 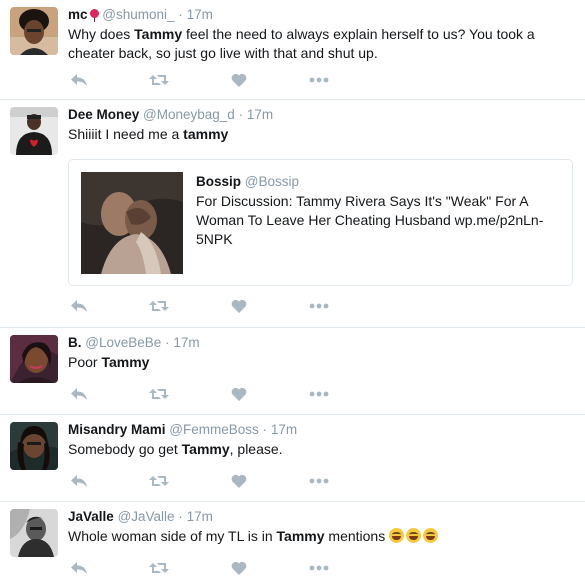 I want to click on display-name: Misandry Mami, so click(x=117, y=429).